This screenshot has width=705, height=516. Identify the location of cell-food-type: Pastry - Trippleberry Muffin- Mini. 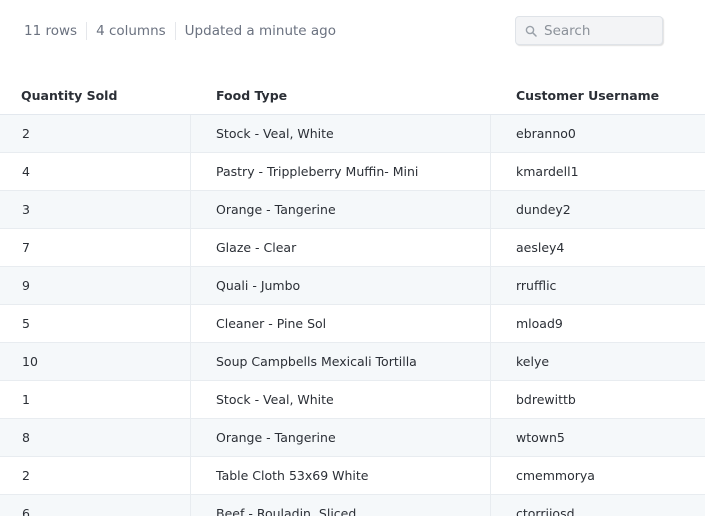
(340, 171).